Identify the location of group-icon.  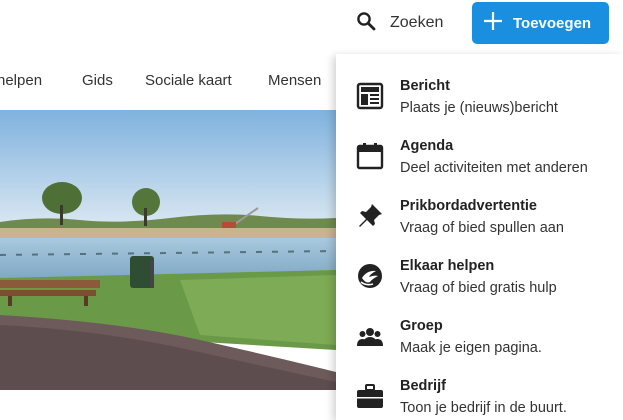
(370, 336).